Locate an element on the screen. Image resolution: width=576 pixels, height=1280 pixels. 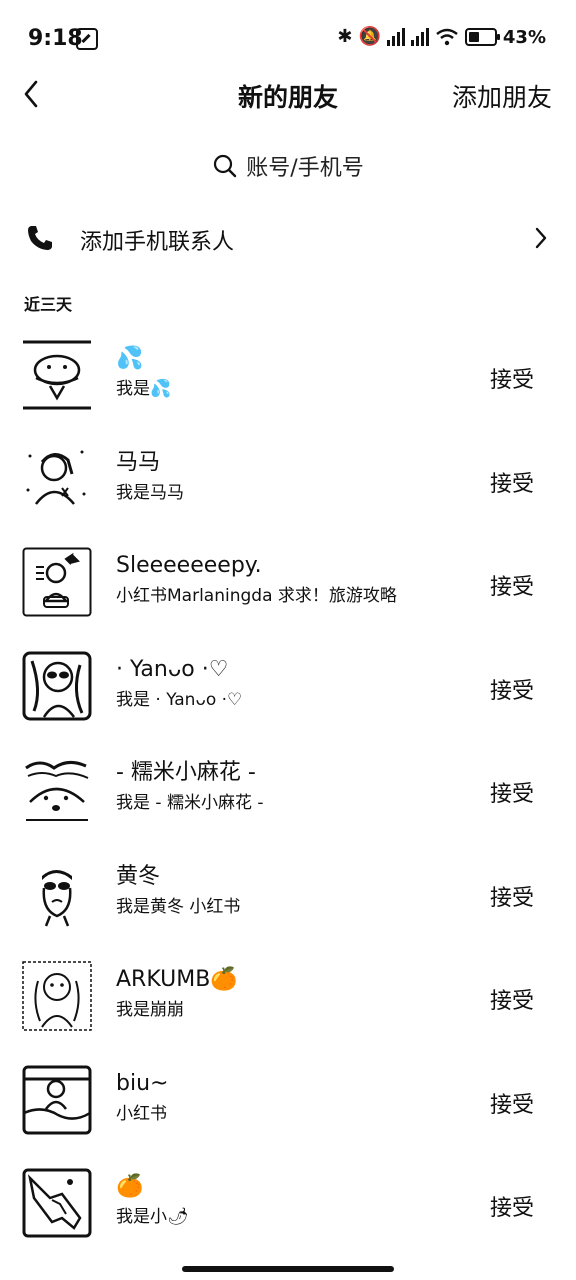
request-name: 马马 is located at coordinates (138, 462).